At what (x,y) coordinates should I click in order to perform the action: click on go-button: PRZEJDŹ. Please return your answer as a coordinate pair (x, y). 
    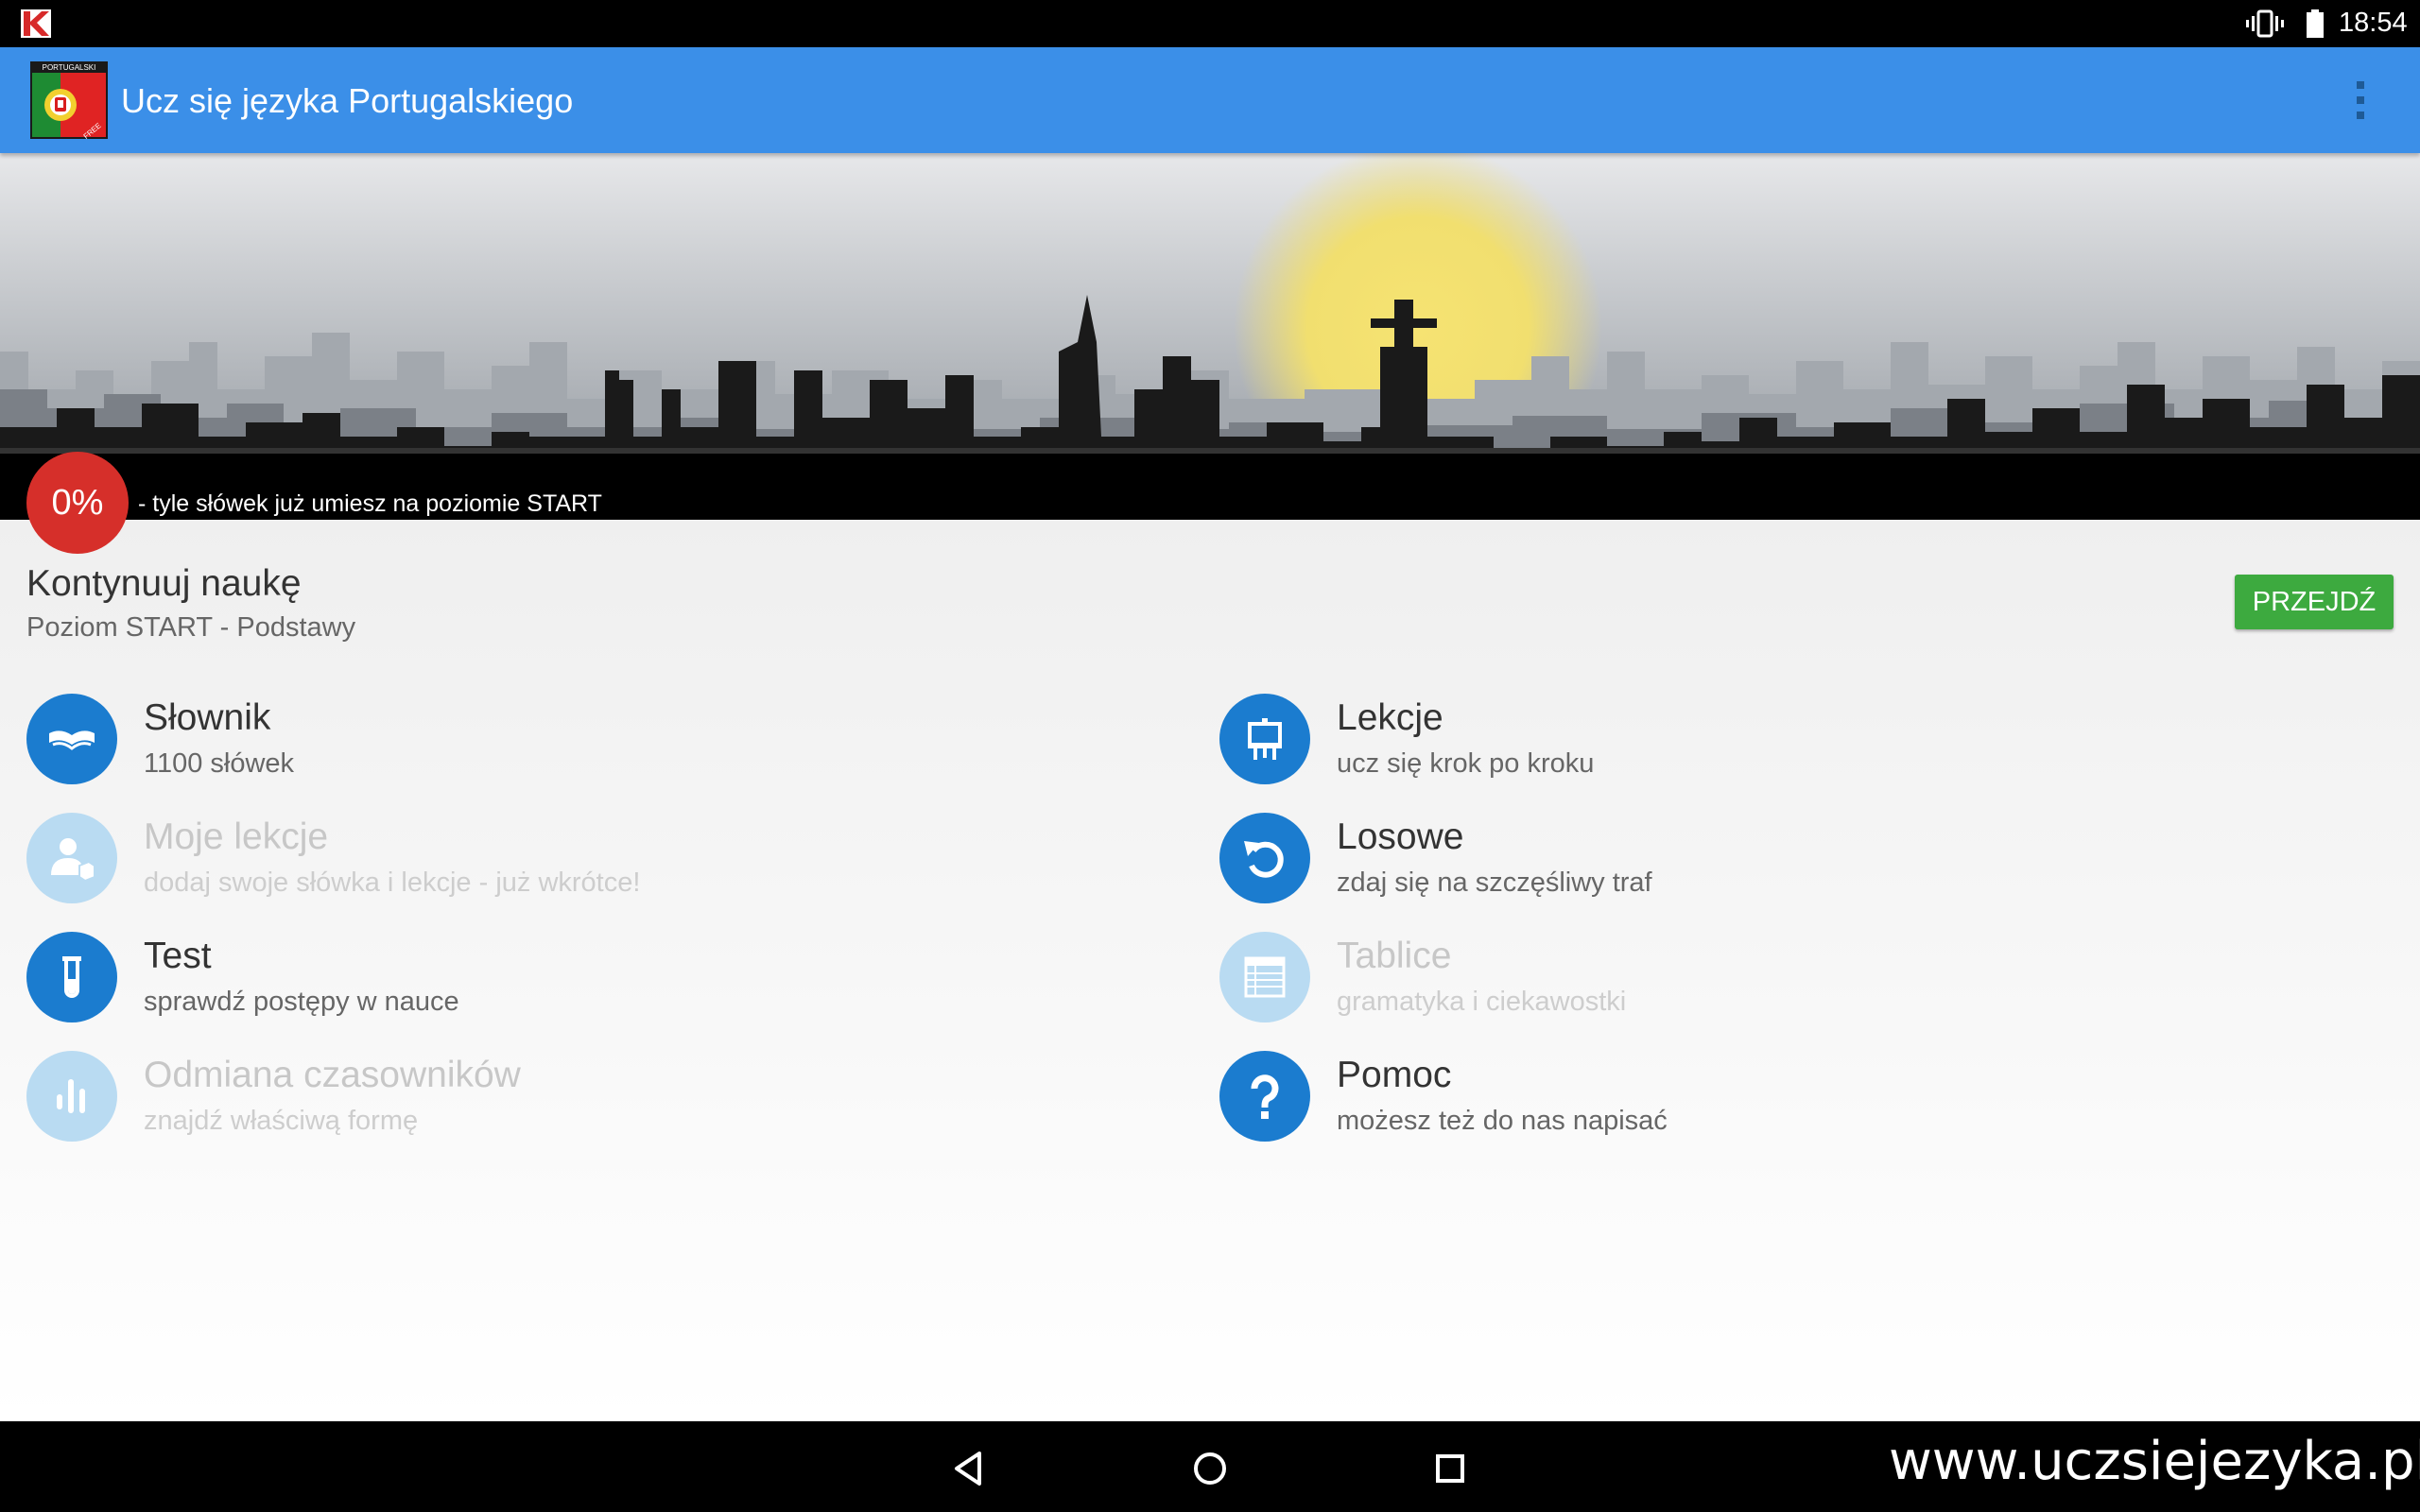
    Looking at the image, I should click on (2314, 602).